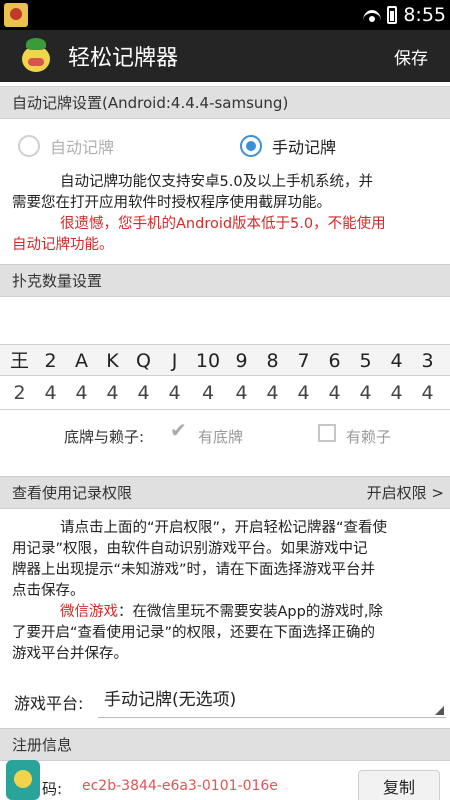 The image size is (450, 800). I want to click on notification-app-icon, so click(16, 15).